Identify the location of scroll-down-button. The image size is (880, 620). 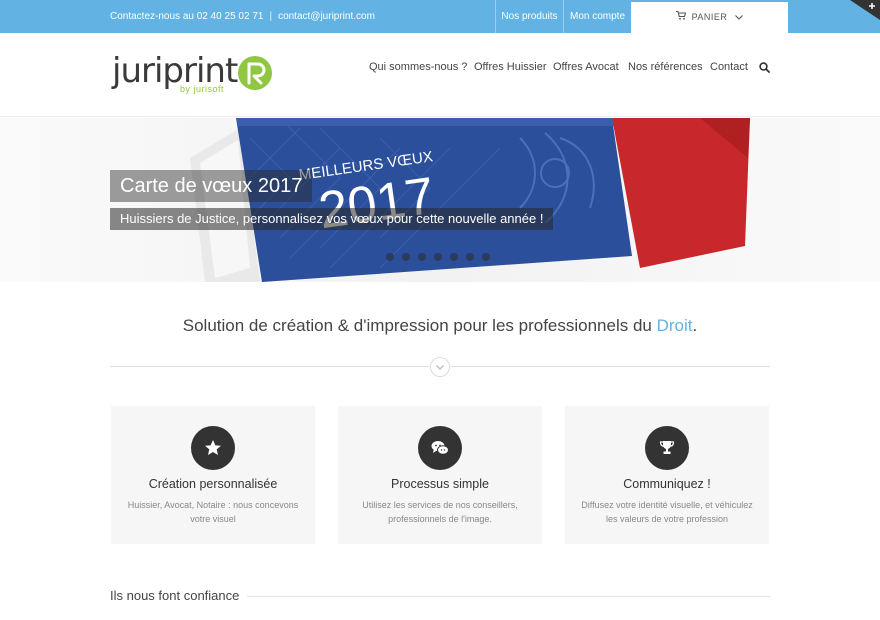
(440, 367).